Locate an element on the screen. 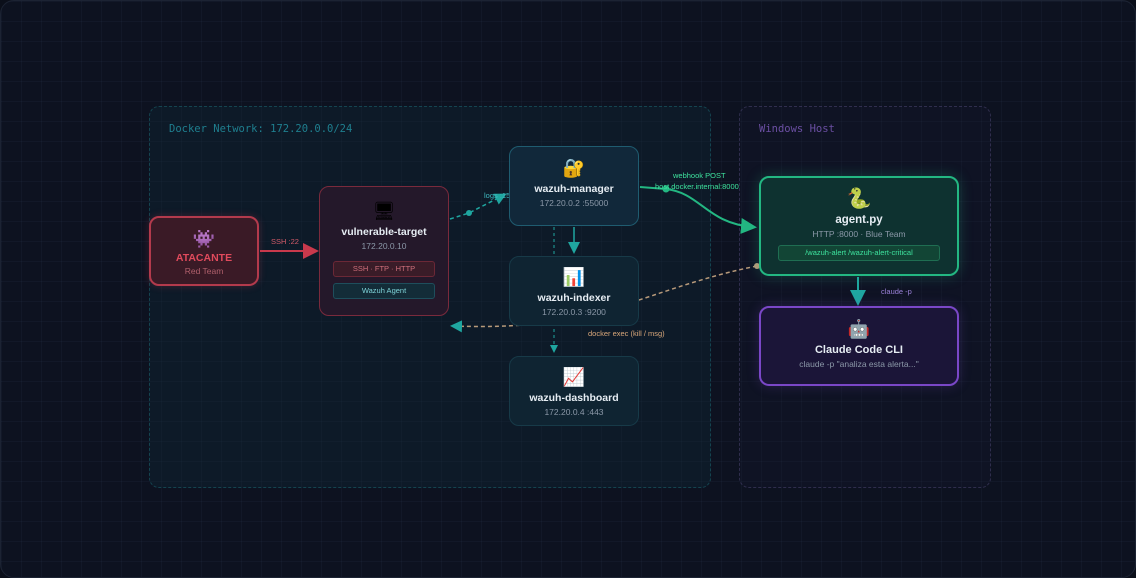 Image resolution: width=1136 pixels, height=578 pixels. edge-webhook-label-1: webhook POST is located at coordinates (699, 175).